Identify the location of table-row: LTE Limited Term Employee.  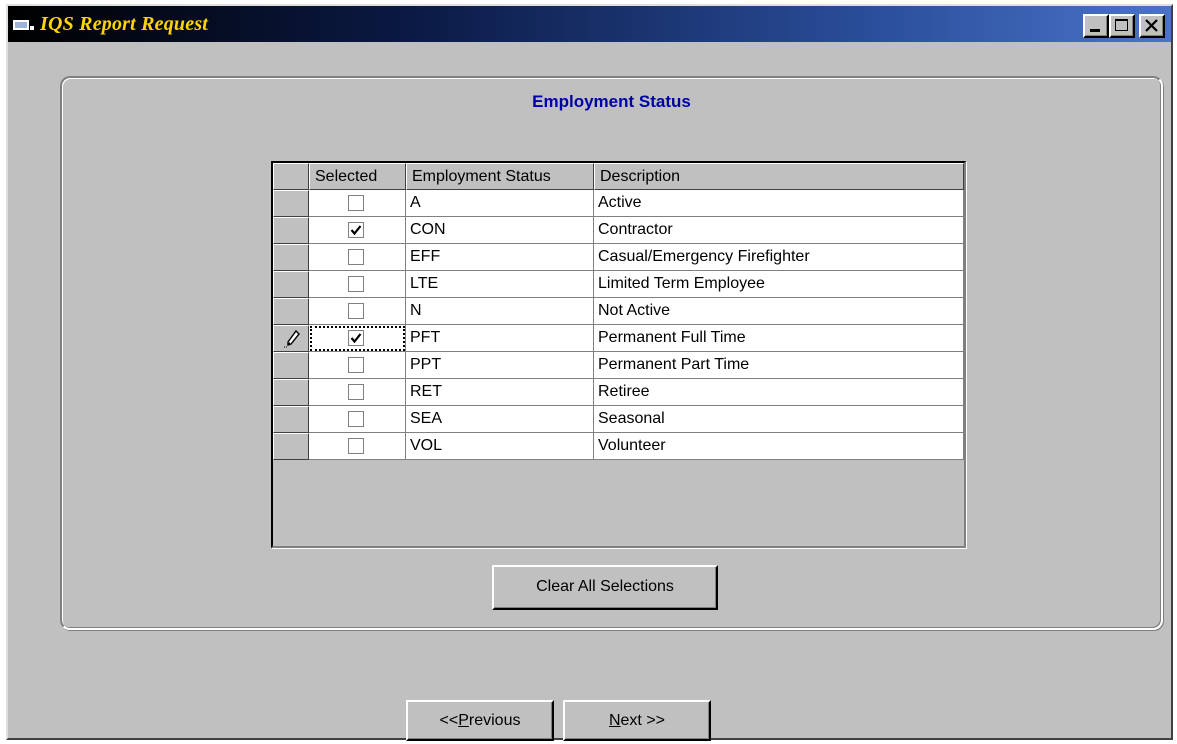
(618, 284).